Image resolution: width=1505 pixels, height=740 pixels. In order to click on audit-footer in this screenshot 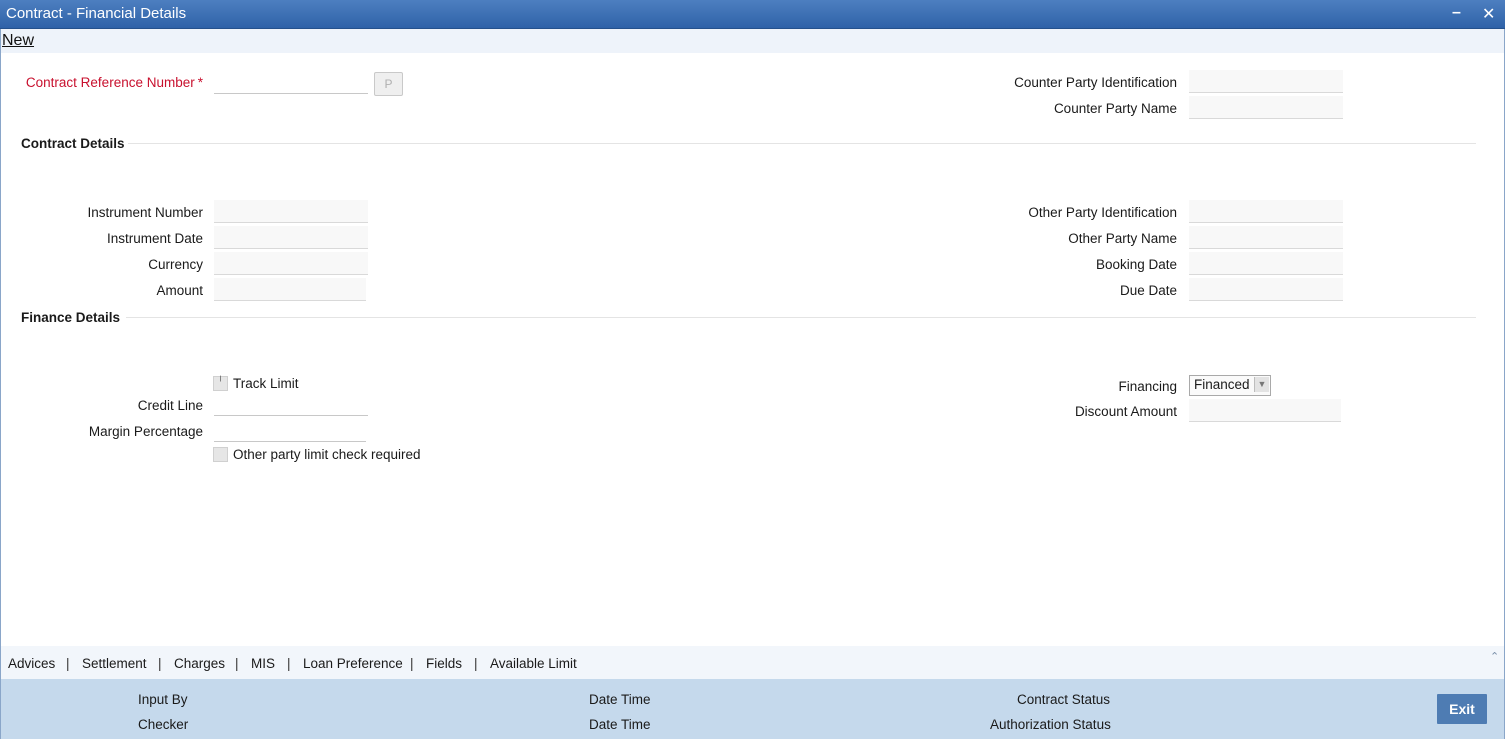, I will do `click(752, 709)`.